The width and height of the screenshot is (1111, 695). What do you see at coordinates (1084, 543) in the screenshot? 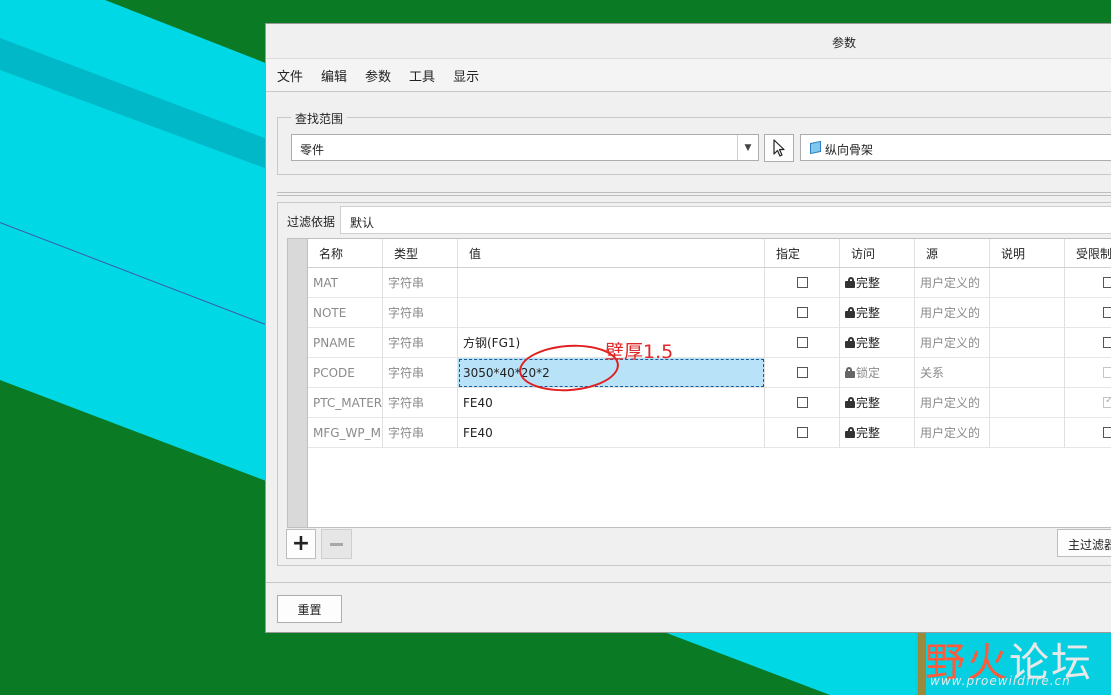
I see `main-filter-button: 主过滤器` at bounding box center [1084, 543].